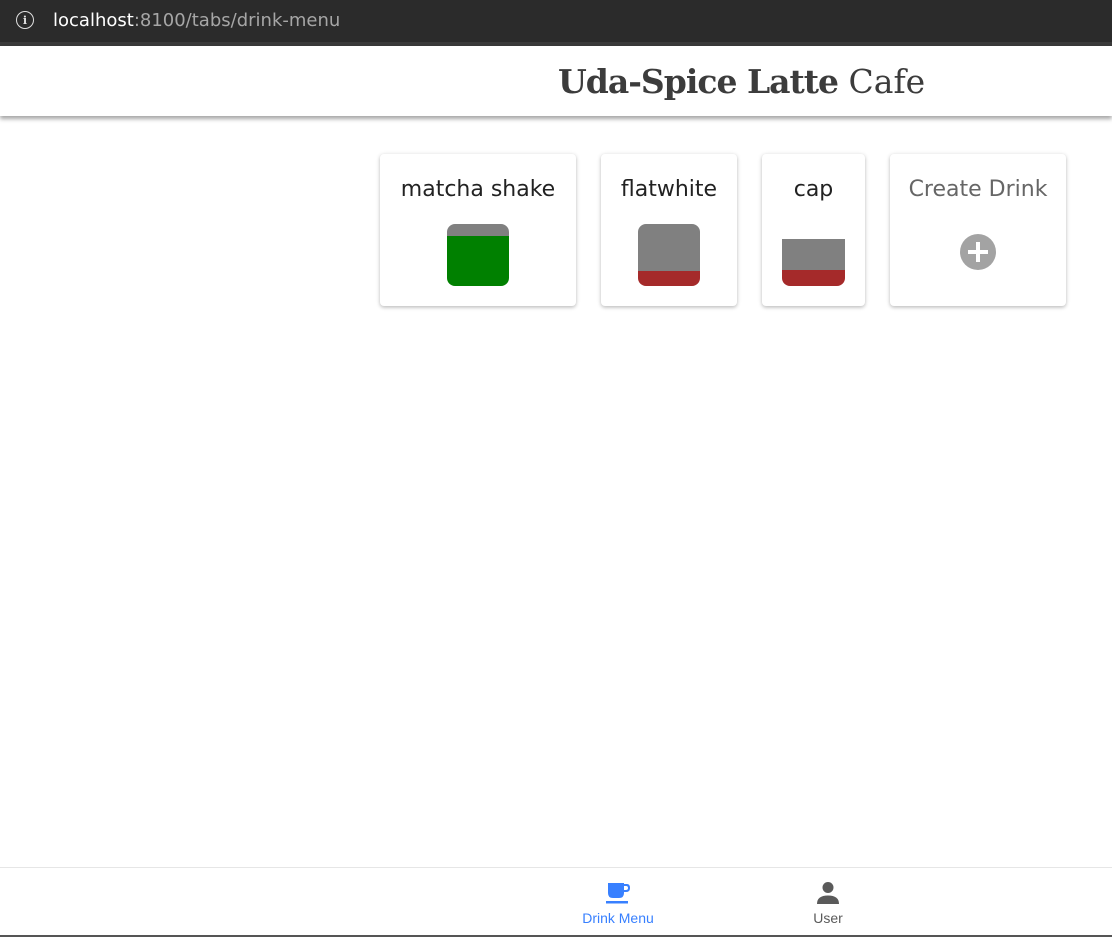  Describe the element at coordinates (237, 20) in the screenshot. I see `url-path: :8100/tabs/drink-menu` at that location.